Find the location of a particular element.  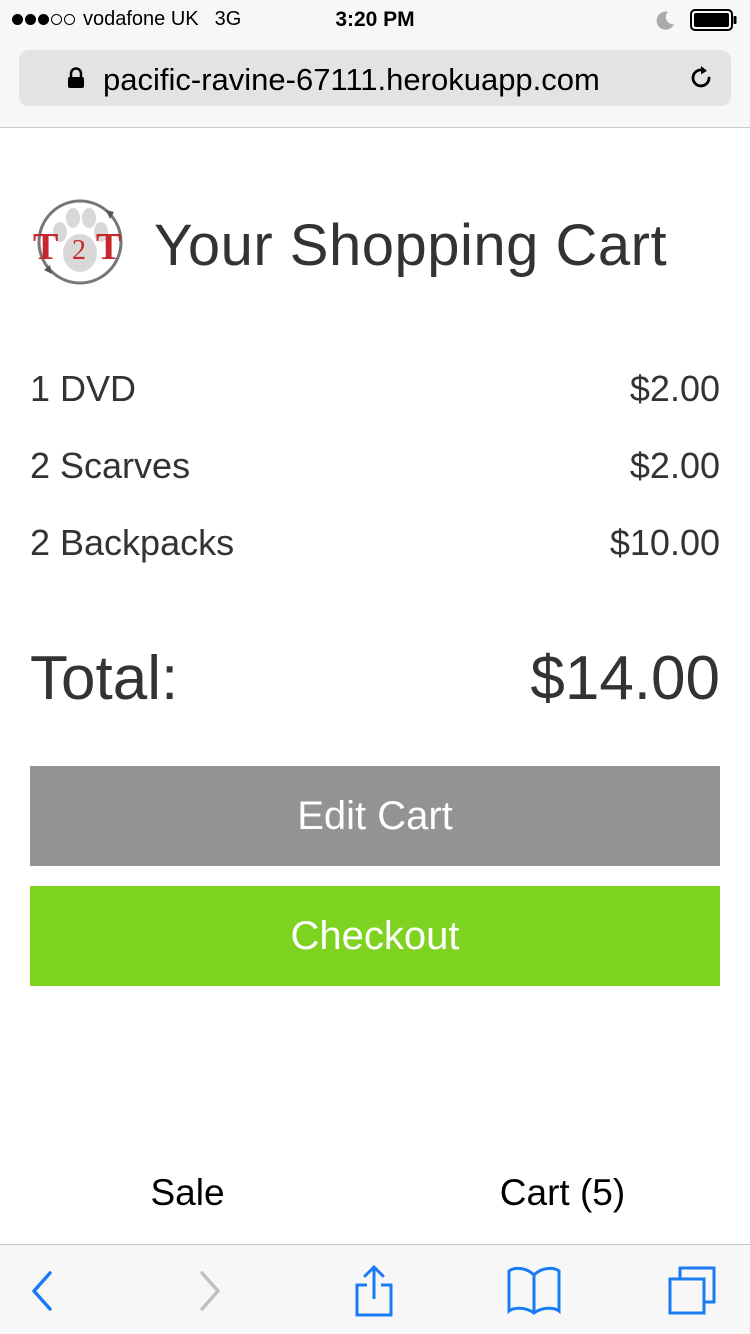

browser-address-area: pacific-ravine-67111.herokuapp.com is located at coordinates (375, 84).